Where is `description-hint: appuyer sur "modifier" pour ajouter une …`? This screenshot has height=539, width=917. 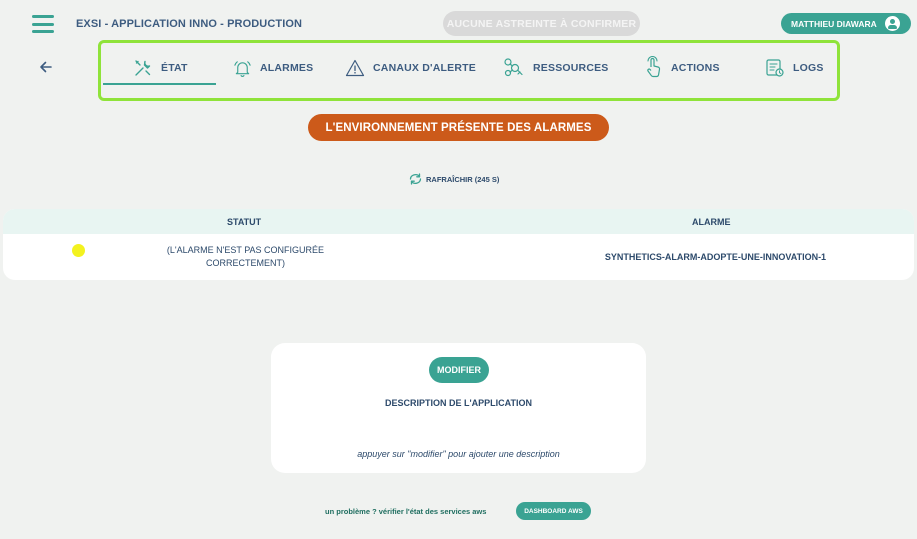 description-hint: appuyer sur "modifier" pour ajouter une … is located at coordinates (458, 454).